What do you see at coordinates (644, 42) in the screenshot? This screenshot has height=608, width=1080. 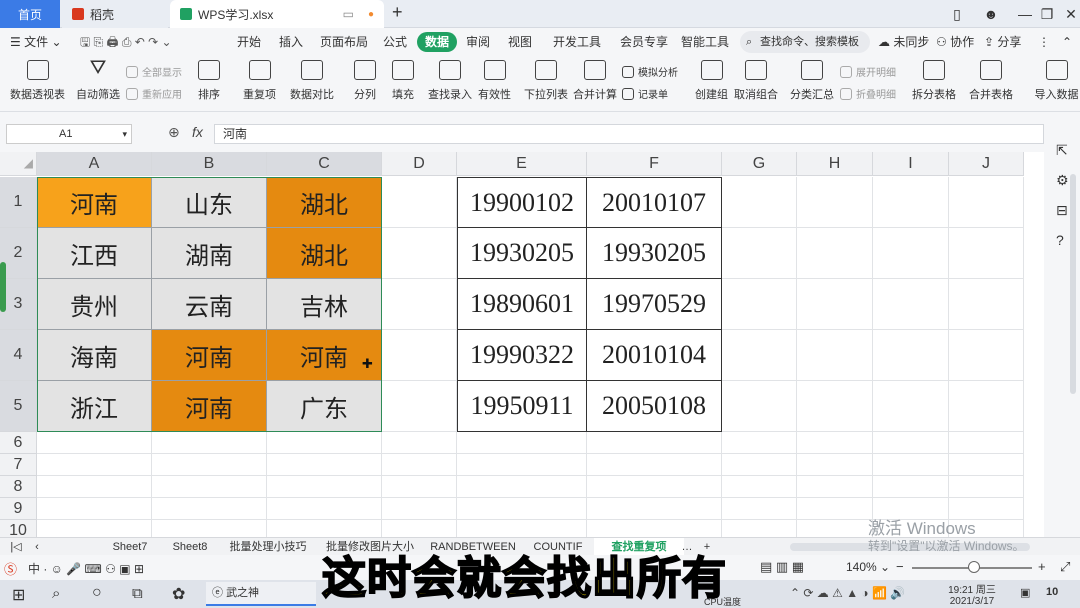 I see `menu-member: 会员专享` at bounding box center [644, 42].